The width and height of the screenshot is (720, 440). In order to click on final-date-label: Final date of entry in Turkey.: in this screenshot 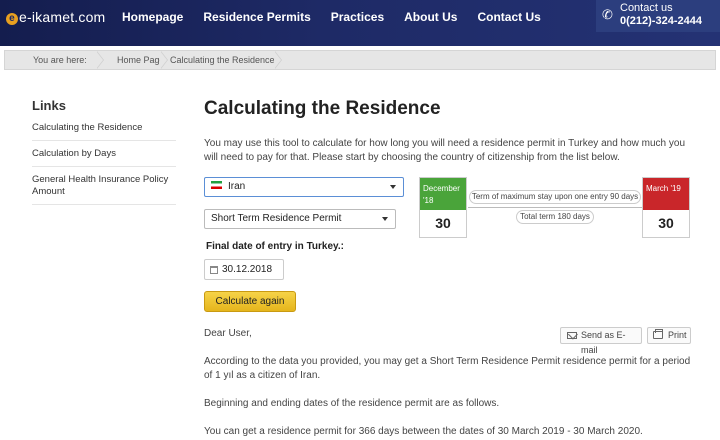, I will do `click(275, 246)`.